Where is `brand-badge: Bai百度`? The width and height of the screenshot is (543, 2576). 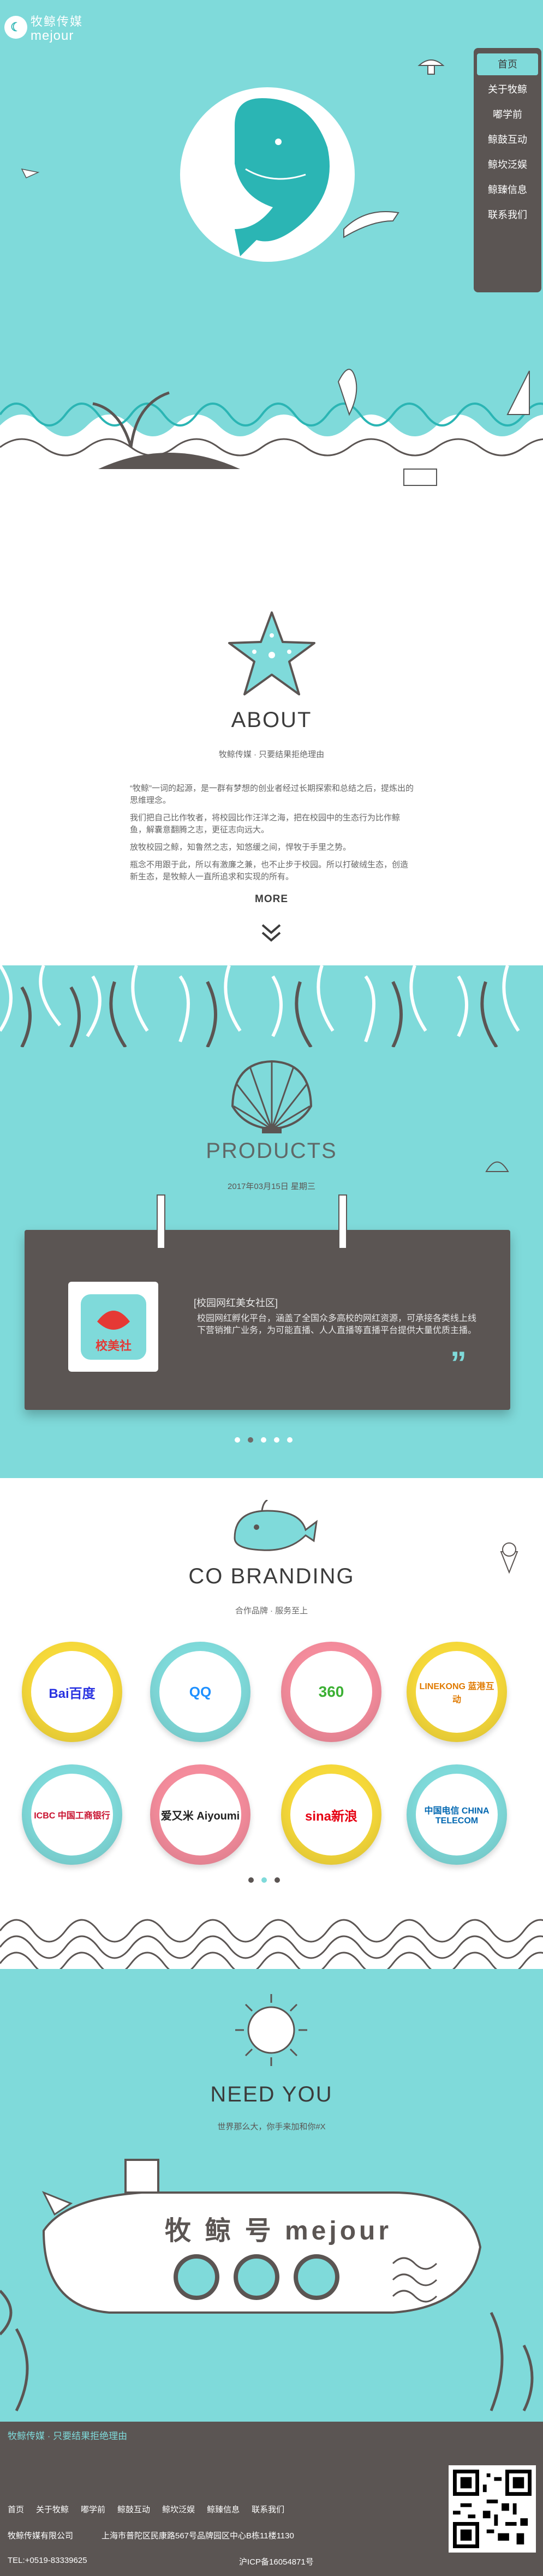
brand-badge: Bai百度 is located at coordinates (72, 1692).